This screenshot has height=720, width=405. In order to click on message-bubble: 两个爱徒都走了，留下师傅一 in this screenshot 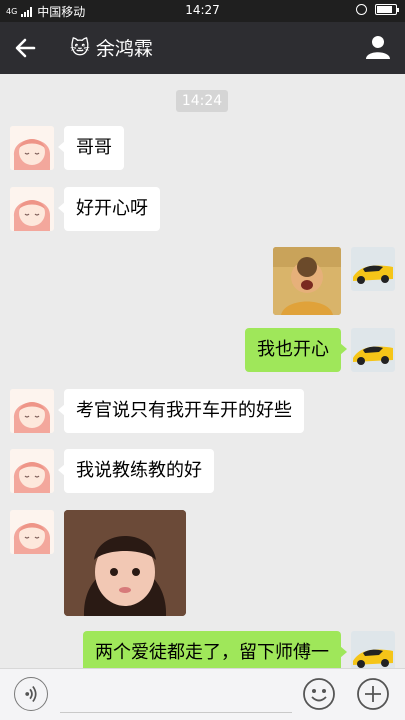, I will do `click(215, 649)`.